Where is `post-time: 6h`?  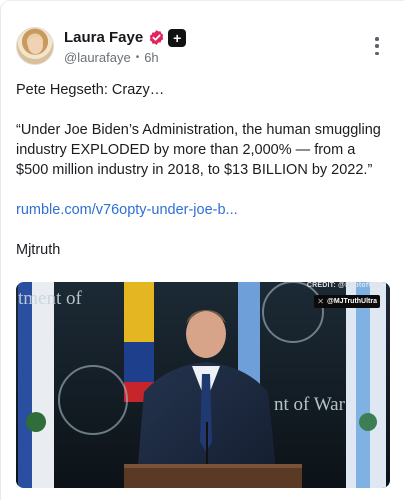
post-time: 6h is located at coordinates (151, 57).